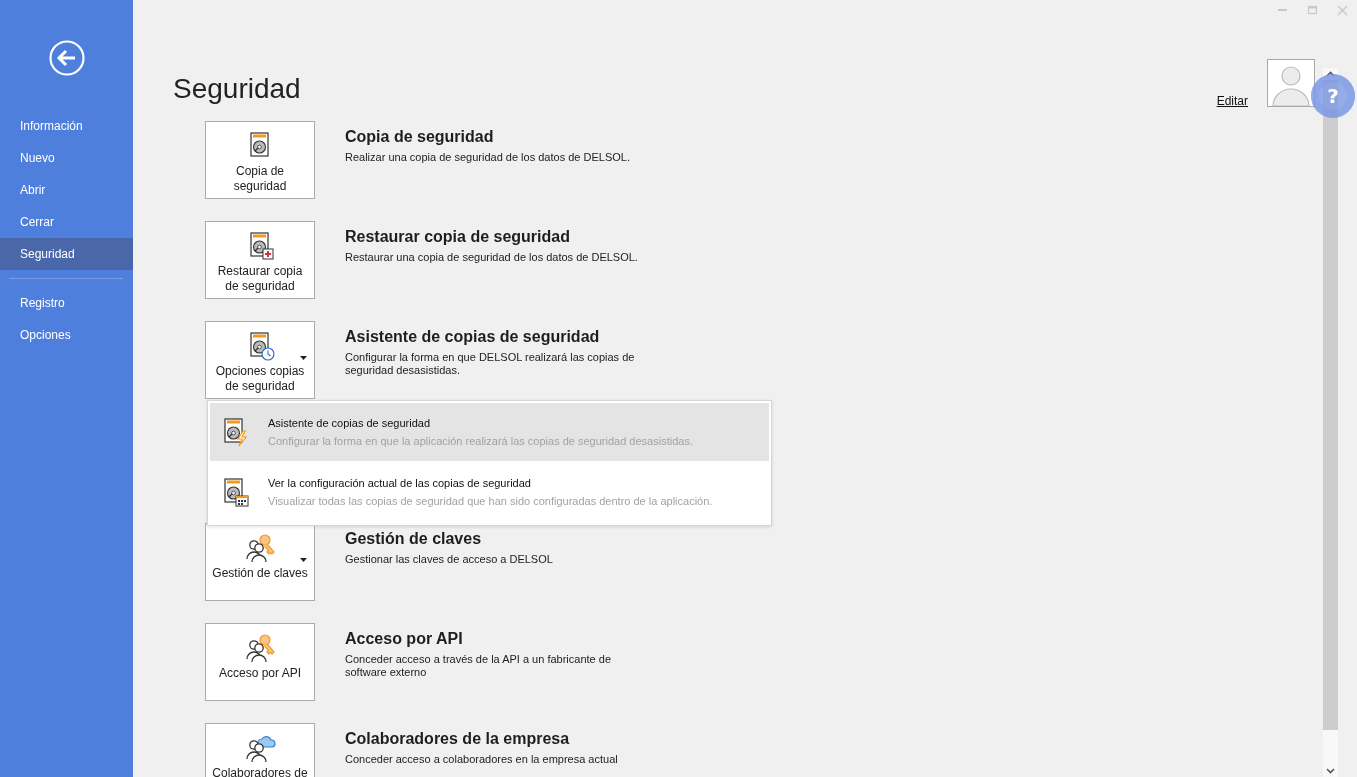 The width and height of the screenshot is (1357, 777). Describe the element at coordinates (480, 441) in the screenshot. I see `menu-item-description: Configurar la forma en que la aplicación realizará las copias de seguridad desasistidas.` at that location.